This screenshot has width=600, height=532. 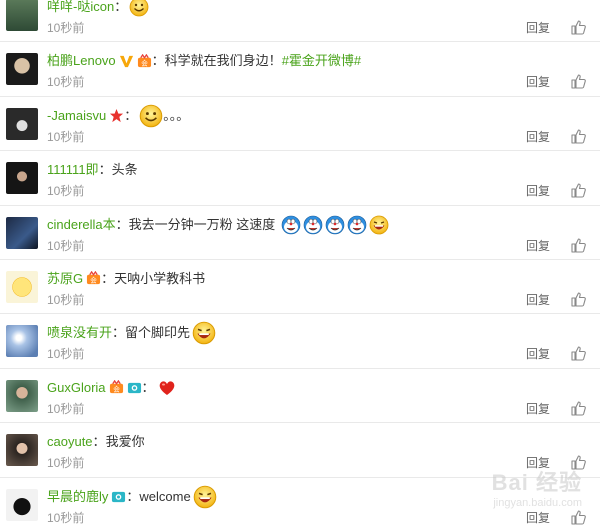 What do you see at coordinates (300, 341) in the screenshot?
I see `comment-row: 喷泉没有开 ： 留个脚印先 10秒前 回复` at bounding box center [300, 341].